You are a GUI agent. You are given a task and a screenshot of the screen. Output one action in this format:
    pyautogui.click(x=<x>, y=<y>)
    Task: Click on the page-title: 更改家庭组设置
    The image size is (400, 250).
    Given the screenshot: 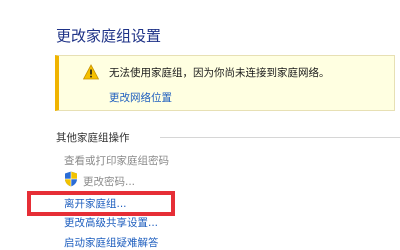 What is the action you would take?
    pyautogui.click(x=109, y=36)
    